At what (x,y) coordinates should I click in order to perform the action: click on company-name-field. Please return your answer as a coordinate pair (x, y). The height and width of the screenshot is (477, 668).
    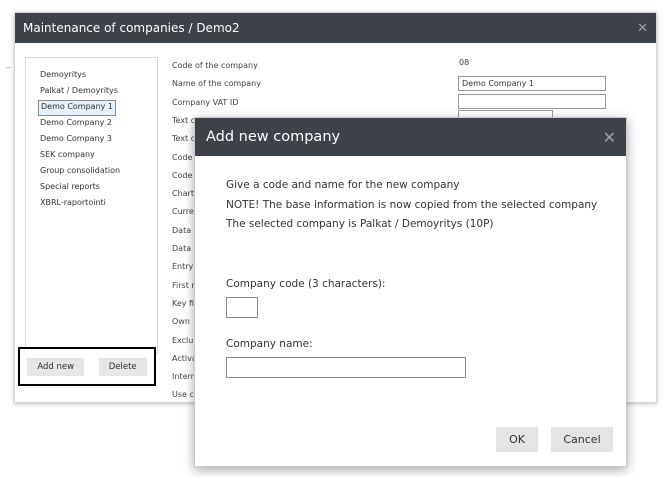
    Looking at the image, I should click on (346, 367).